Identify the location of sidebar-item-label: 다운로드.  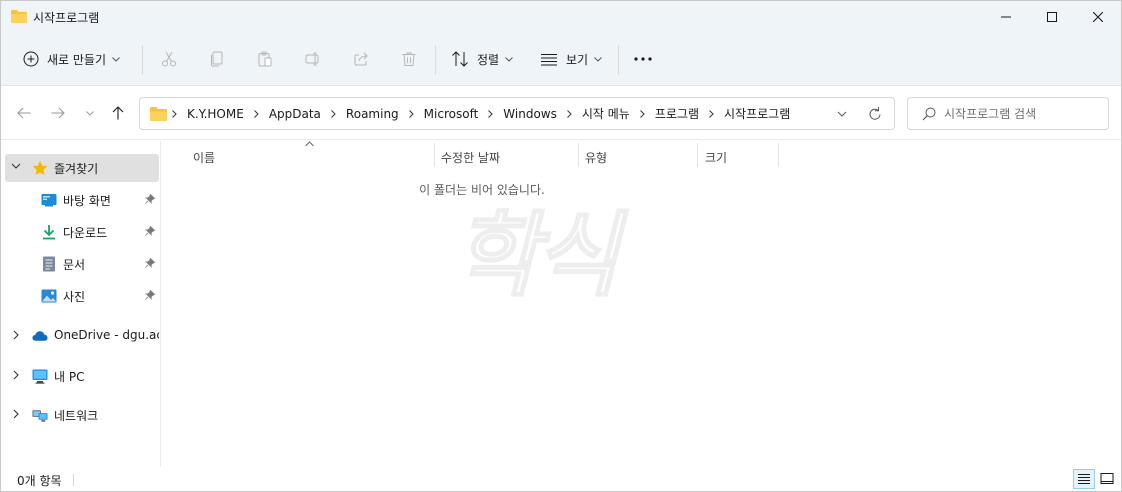
(85, 233).